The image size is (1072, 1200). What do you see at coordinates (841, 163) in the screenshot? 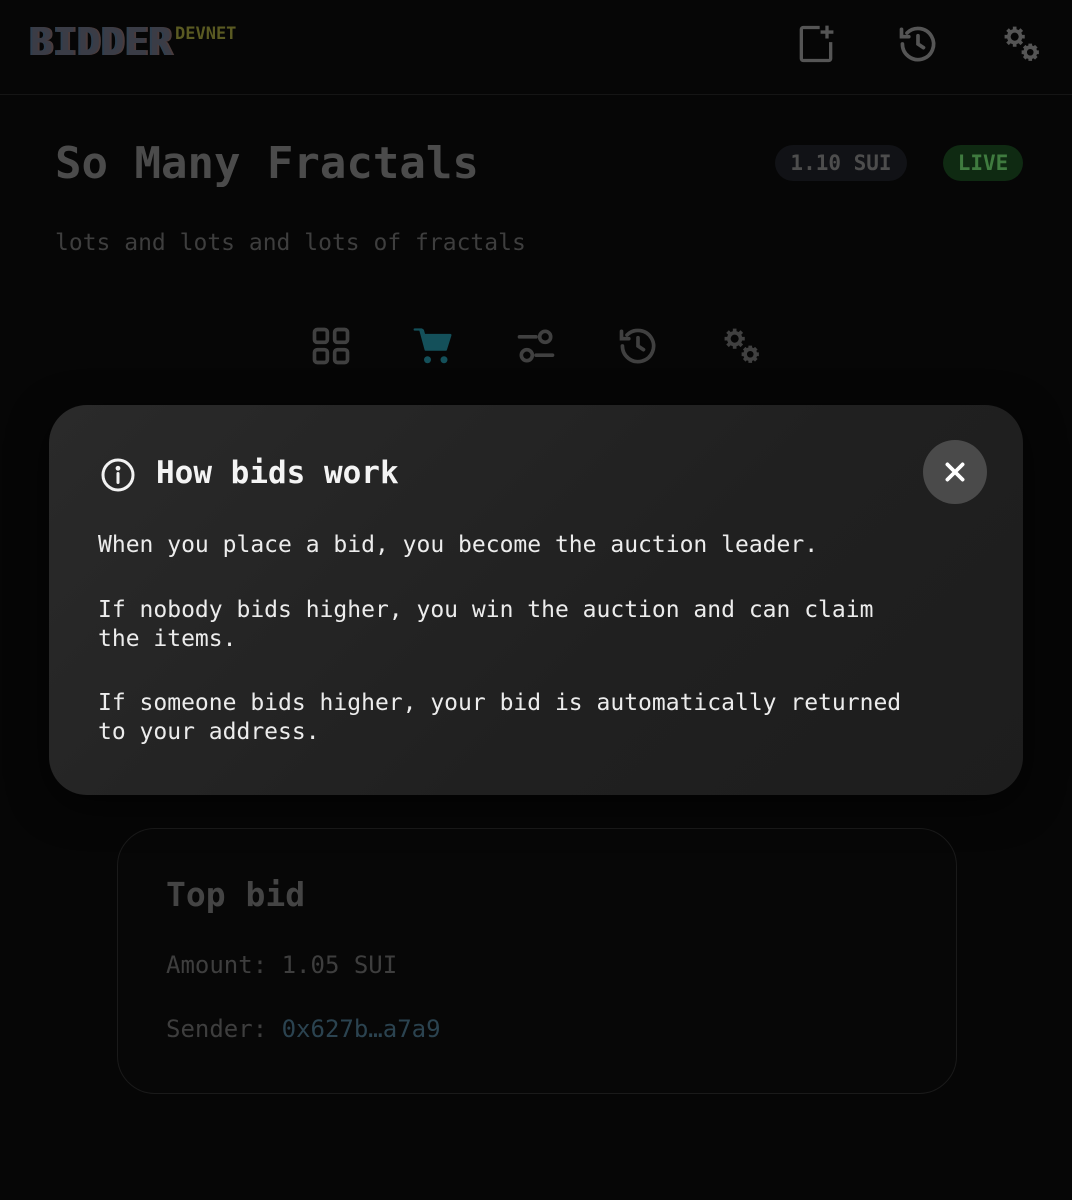
I see `price-badge: 1.10 SUI` at bounding box center [841, 163].